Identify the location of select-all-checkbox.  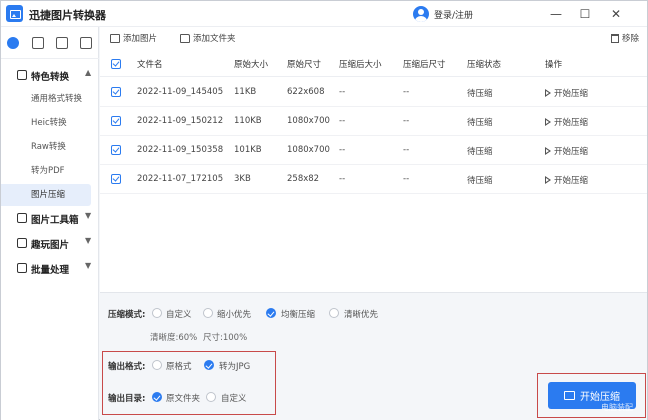
(116, 64).